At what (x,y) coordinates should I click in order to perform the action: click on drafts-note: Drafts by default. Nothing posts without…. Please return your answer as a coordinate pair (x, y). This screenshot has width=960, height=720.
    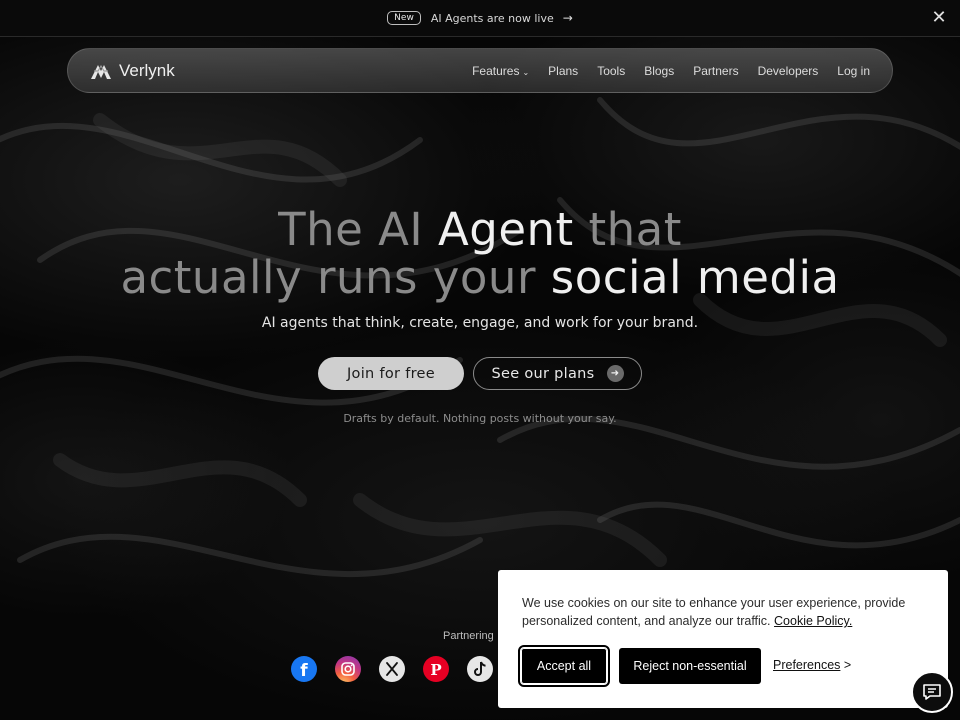
    Looking at the image, I should click on (480, 418).